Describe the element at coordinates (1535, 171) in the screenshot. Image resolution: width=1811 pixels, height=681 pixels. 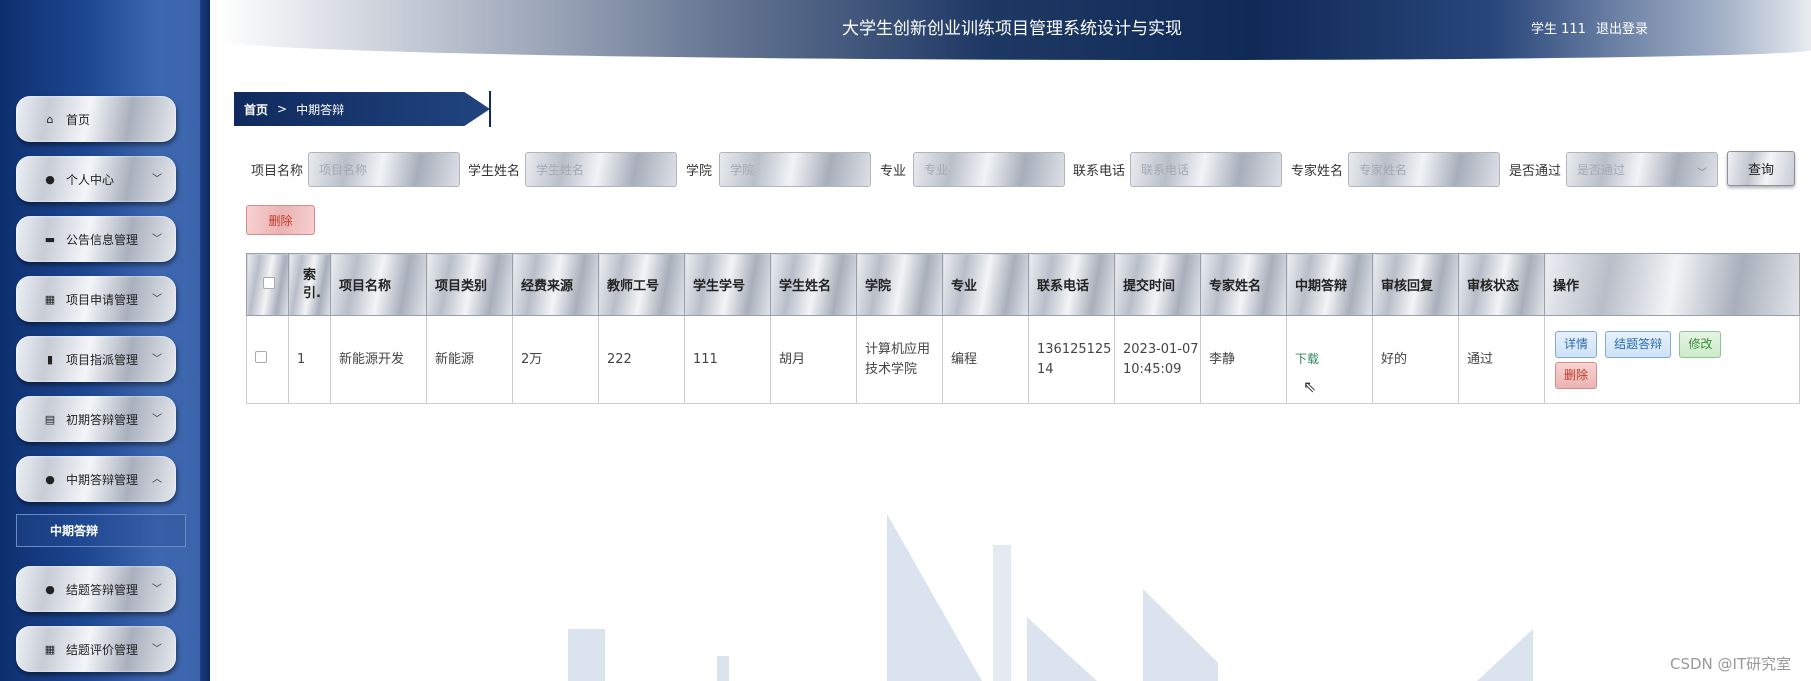
I see `passed-label: 是否通过` at that location.